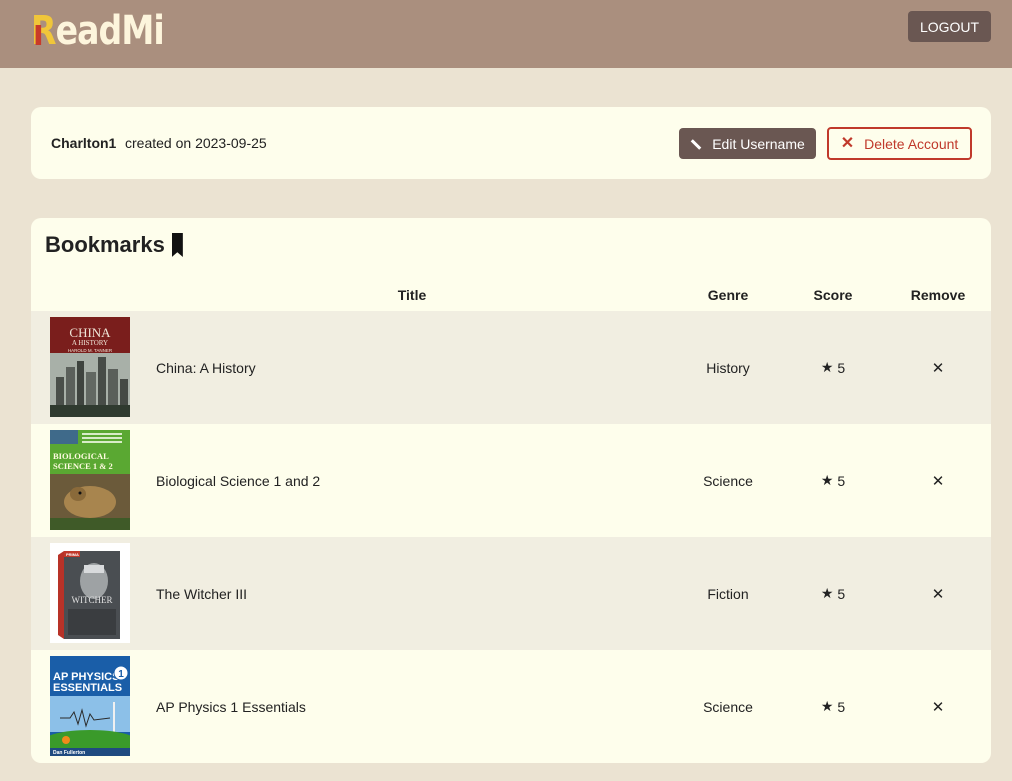  I want to click on cover-number: 1, so click(121, 674).